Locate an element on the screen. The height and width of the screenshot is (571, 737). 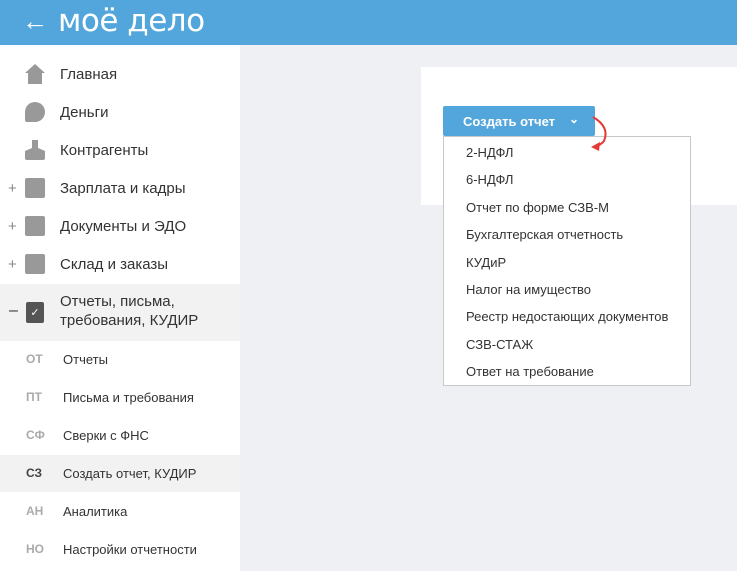
menu-item: Налог на имущество is located at coordinates (528, 289).